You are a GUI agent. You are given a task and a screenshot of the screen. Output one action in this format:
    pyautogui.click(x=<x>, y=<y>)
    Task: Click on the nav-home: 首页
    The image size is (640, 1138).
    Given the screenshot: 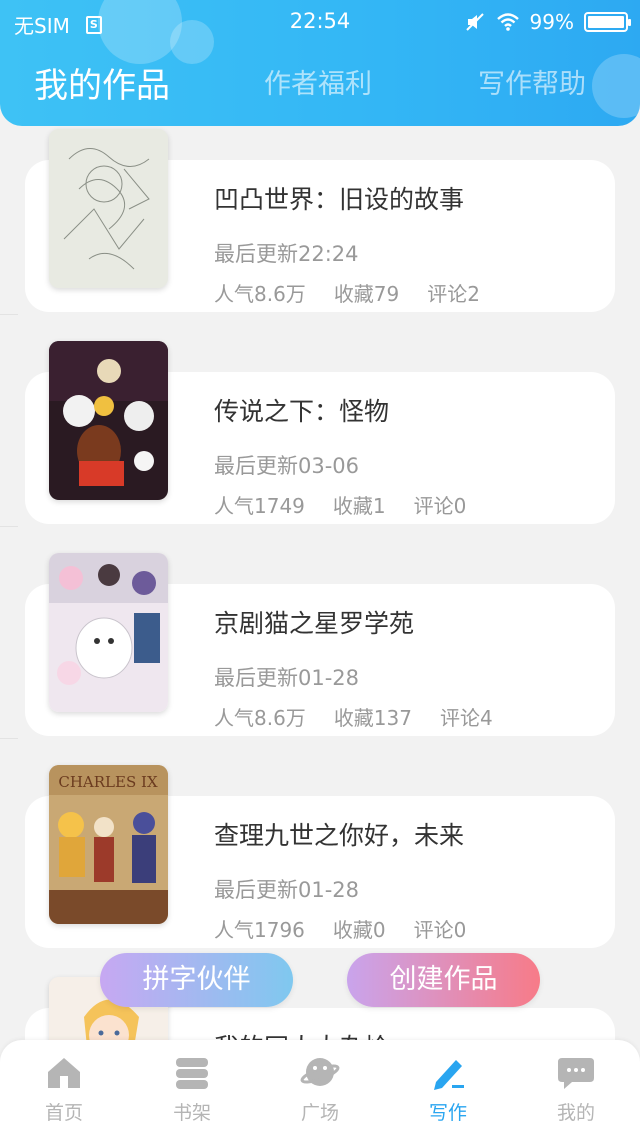 What is the action you would take?
    pyautogui.click(x=64, y=1088)
    